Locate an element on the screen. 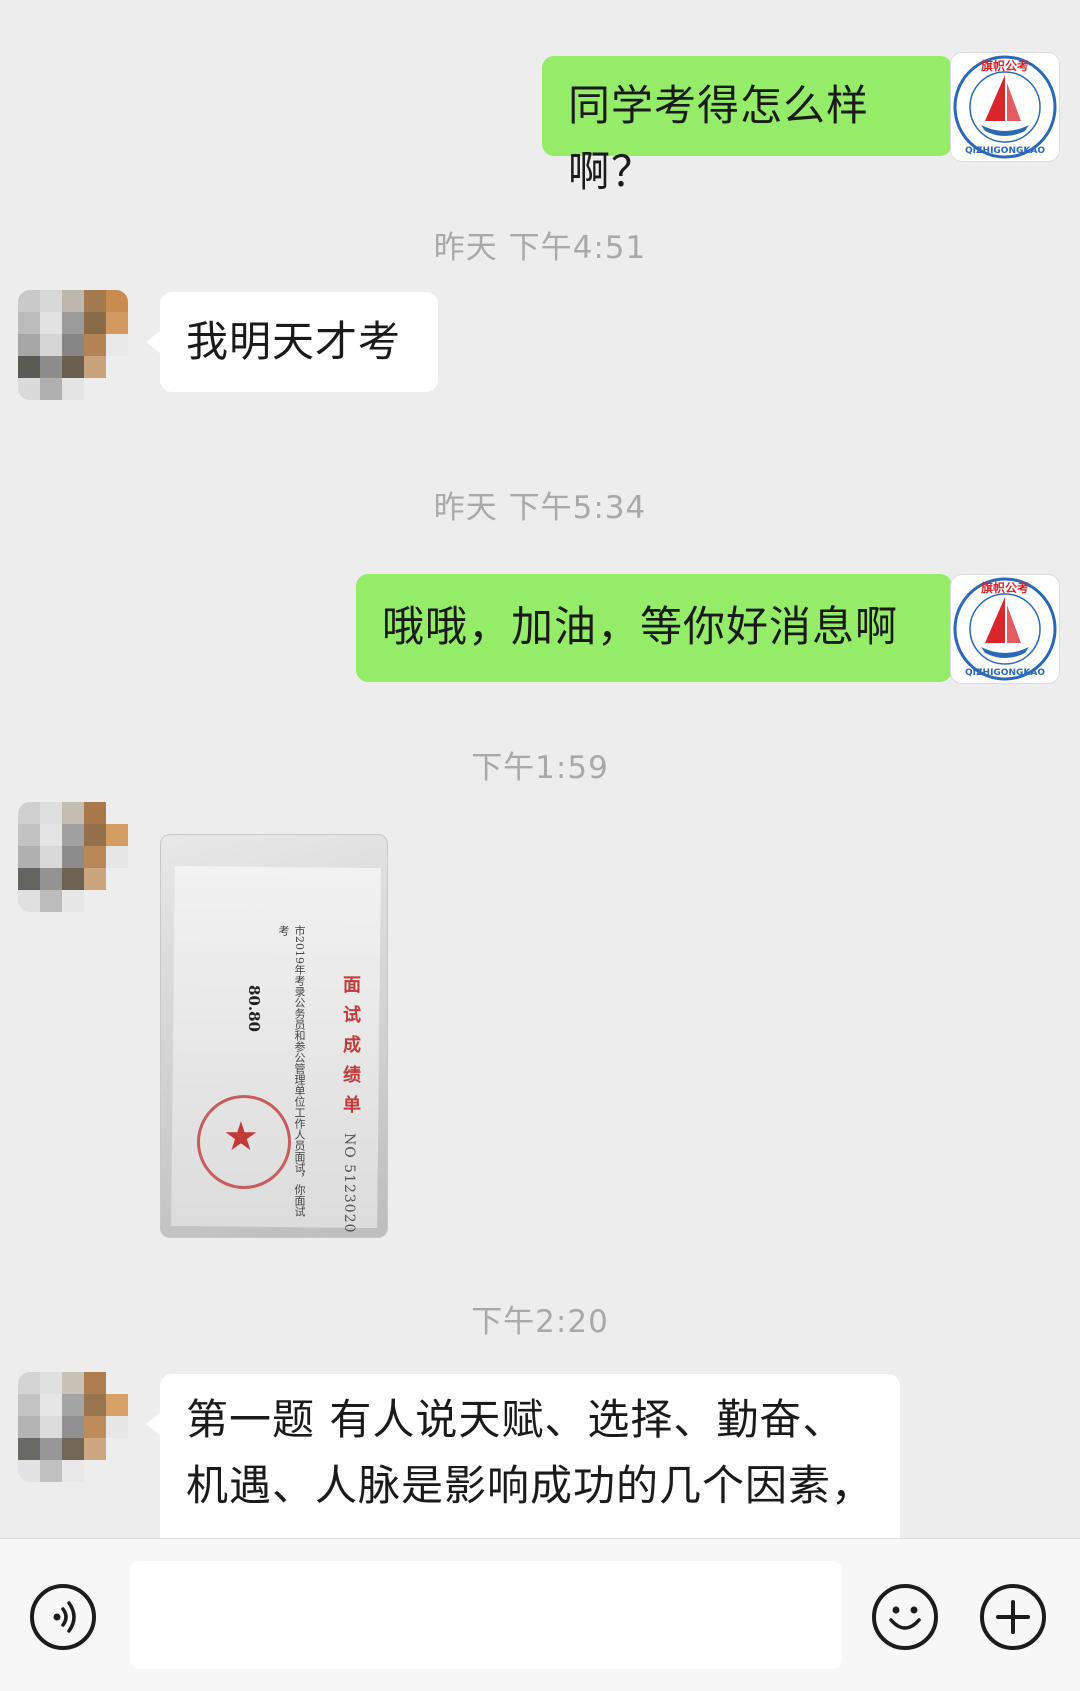 This screenshot has height=1691, width=1080. timestamp: 下午1:59 is located at coordinates (540, 768).